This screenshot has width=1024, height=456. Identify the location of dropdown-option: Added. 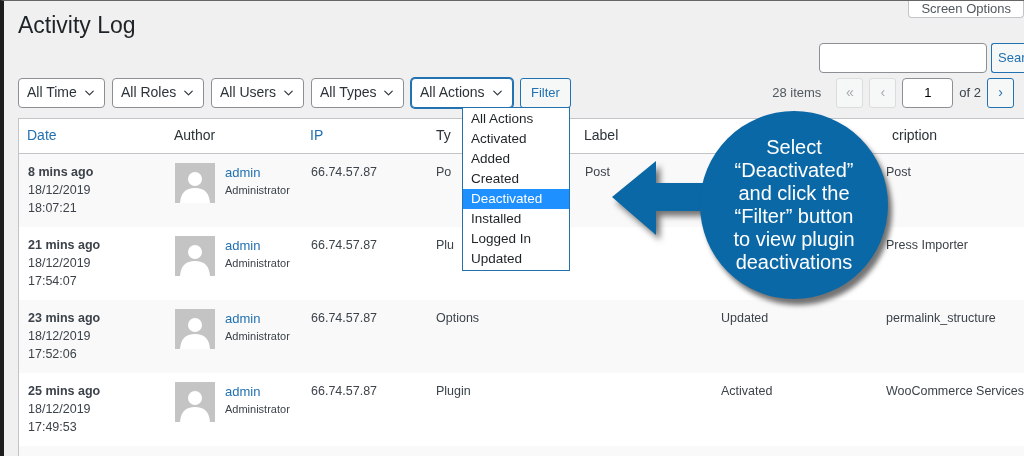
(516, 159).